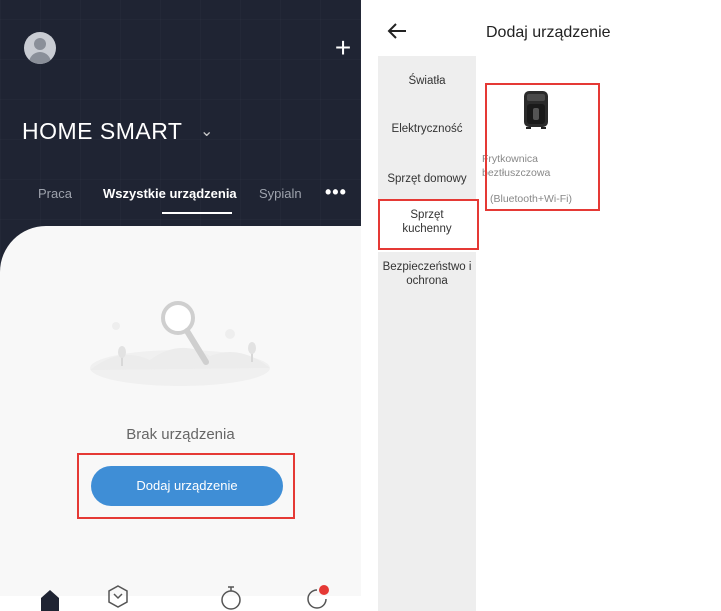 Image resolution: width=721 pixels, height=611 pixels. I want to click on arrow-left-icon, so click(397, 31).